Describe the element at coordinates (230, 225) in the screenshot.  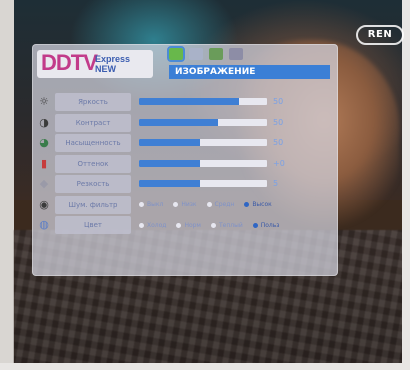
I see `option-text: Теплый` at that location.